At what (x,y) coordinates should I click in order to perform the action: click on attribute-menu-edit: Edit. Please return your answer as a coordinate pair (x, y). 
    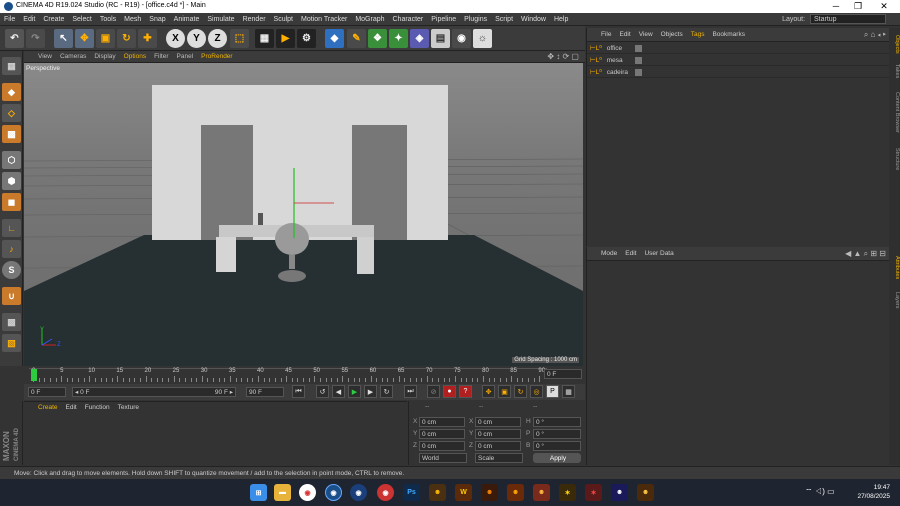
    Looking at the image, I should click on (630, 254).